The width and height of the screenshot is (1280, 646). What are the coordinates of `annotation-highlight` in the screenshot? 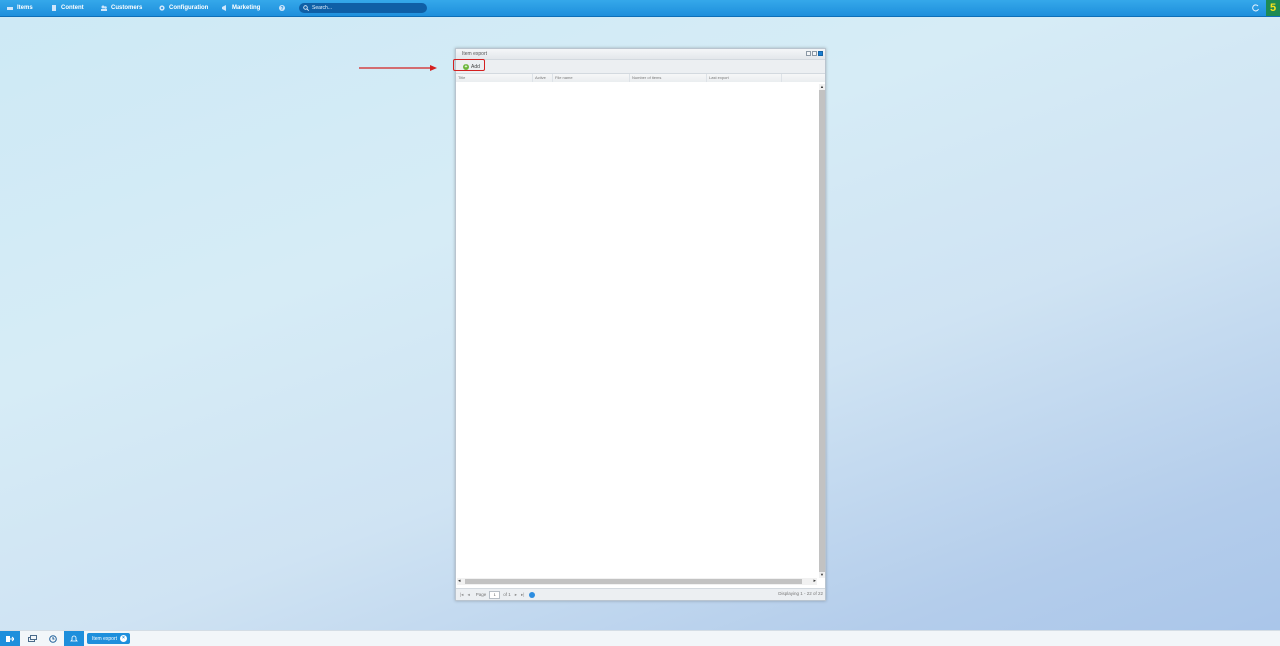 It's located at (469, 65).